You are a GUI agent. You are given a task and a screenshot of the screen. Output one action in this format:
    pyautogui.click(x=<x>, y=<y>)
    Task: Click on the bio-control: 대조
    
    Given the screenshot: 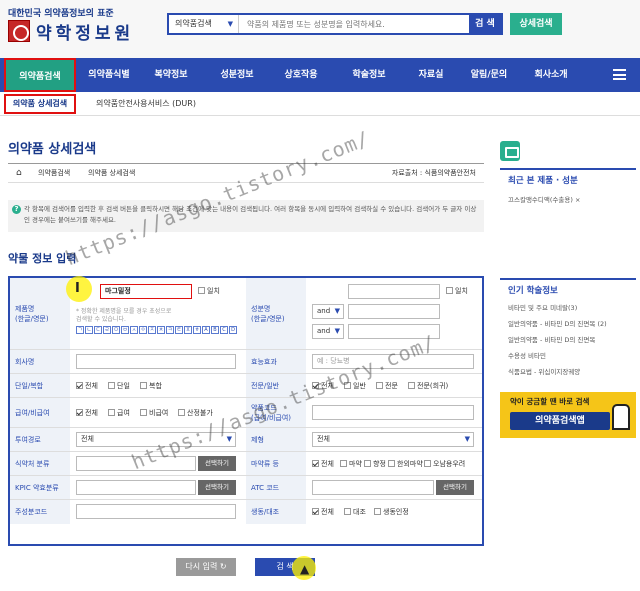 What is the action you would take?
    pyautogui.click(x=355, y=512)
    